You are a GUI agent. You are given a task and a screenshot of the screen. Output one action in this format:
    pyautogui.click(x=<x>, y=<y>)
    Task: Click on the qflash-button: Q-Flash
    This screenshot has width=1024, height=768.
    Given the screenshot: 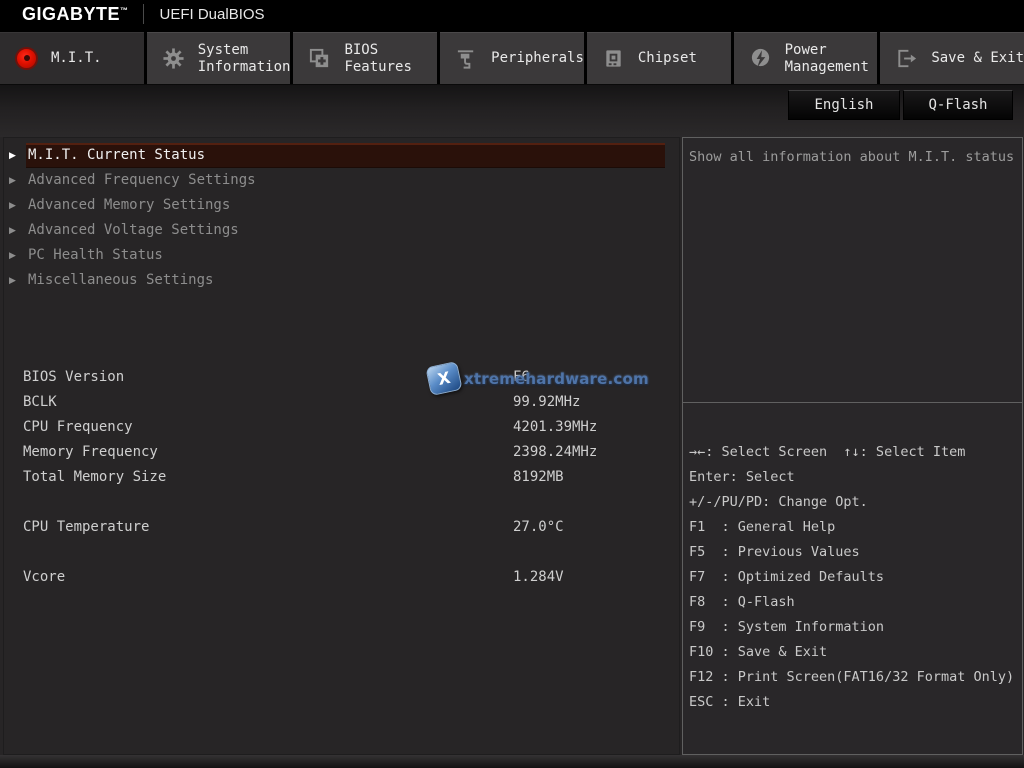 What is the action you would take?
    pyautogui.click(x=958, y=105)
    